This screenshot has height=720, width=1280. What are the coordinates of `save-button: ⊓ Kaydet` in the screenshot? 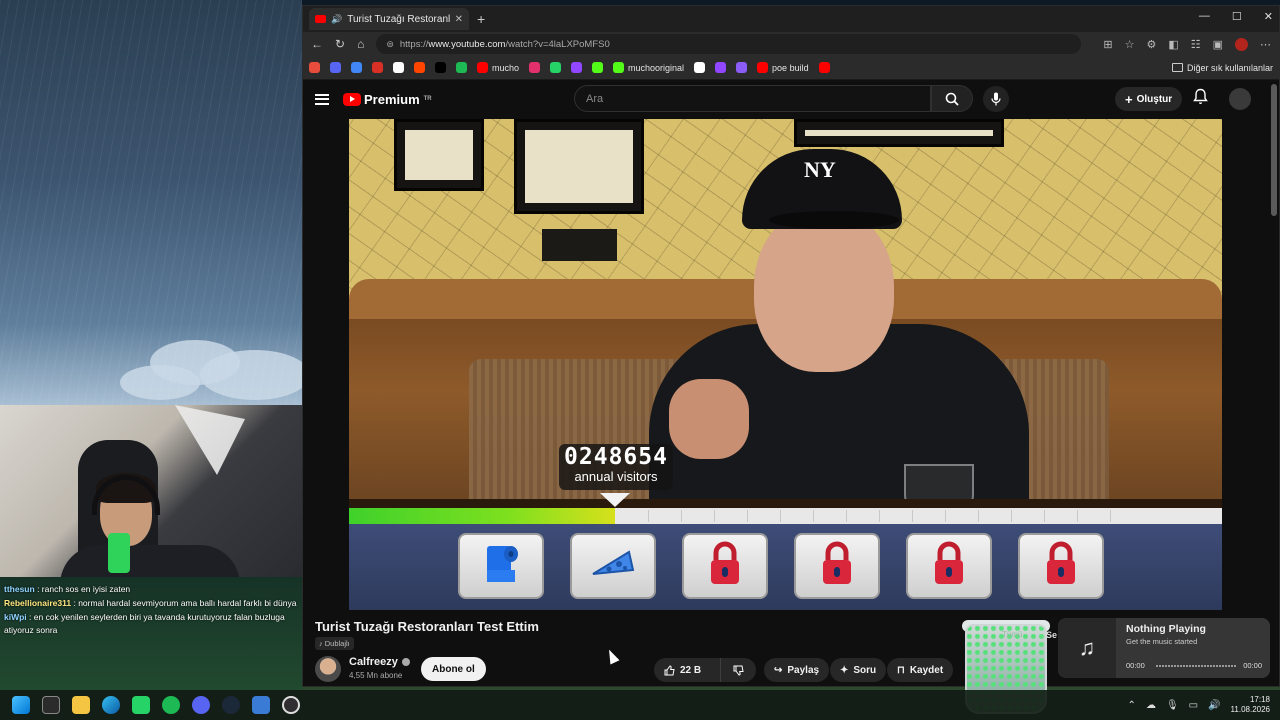 It's located at (920, 670).